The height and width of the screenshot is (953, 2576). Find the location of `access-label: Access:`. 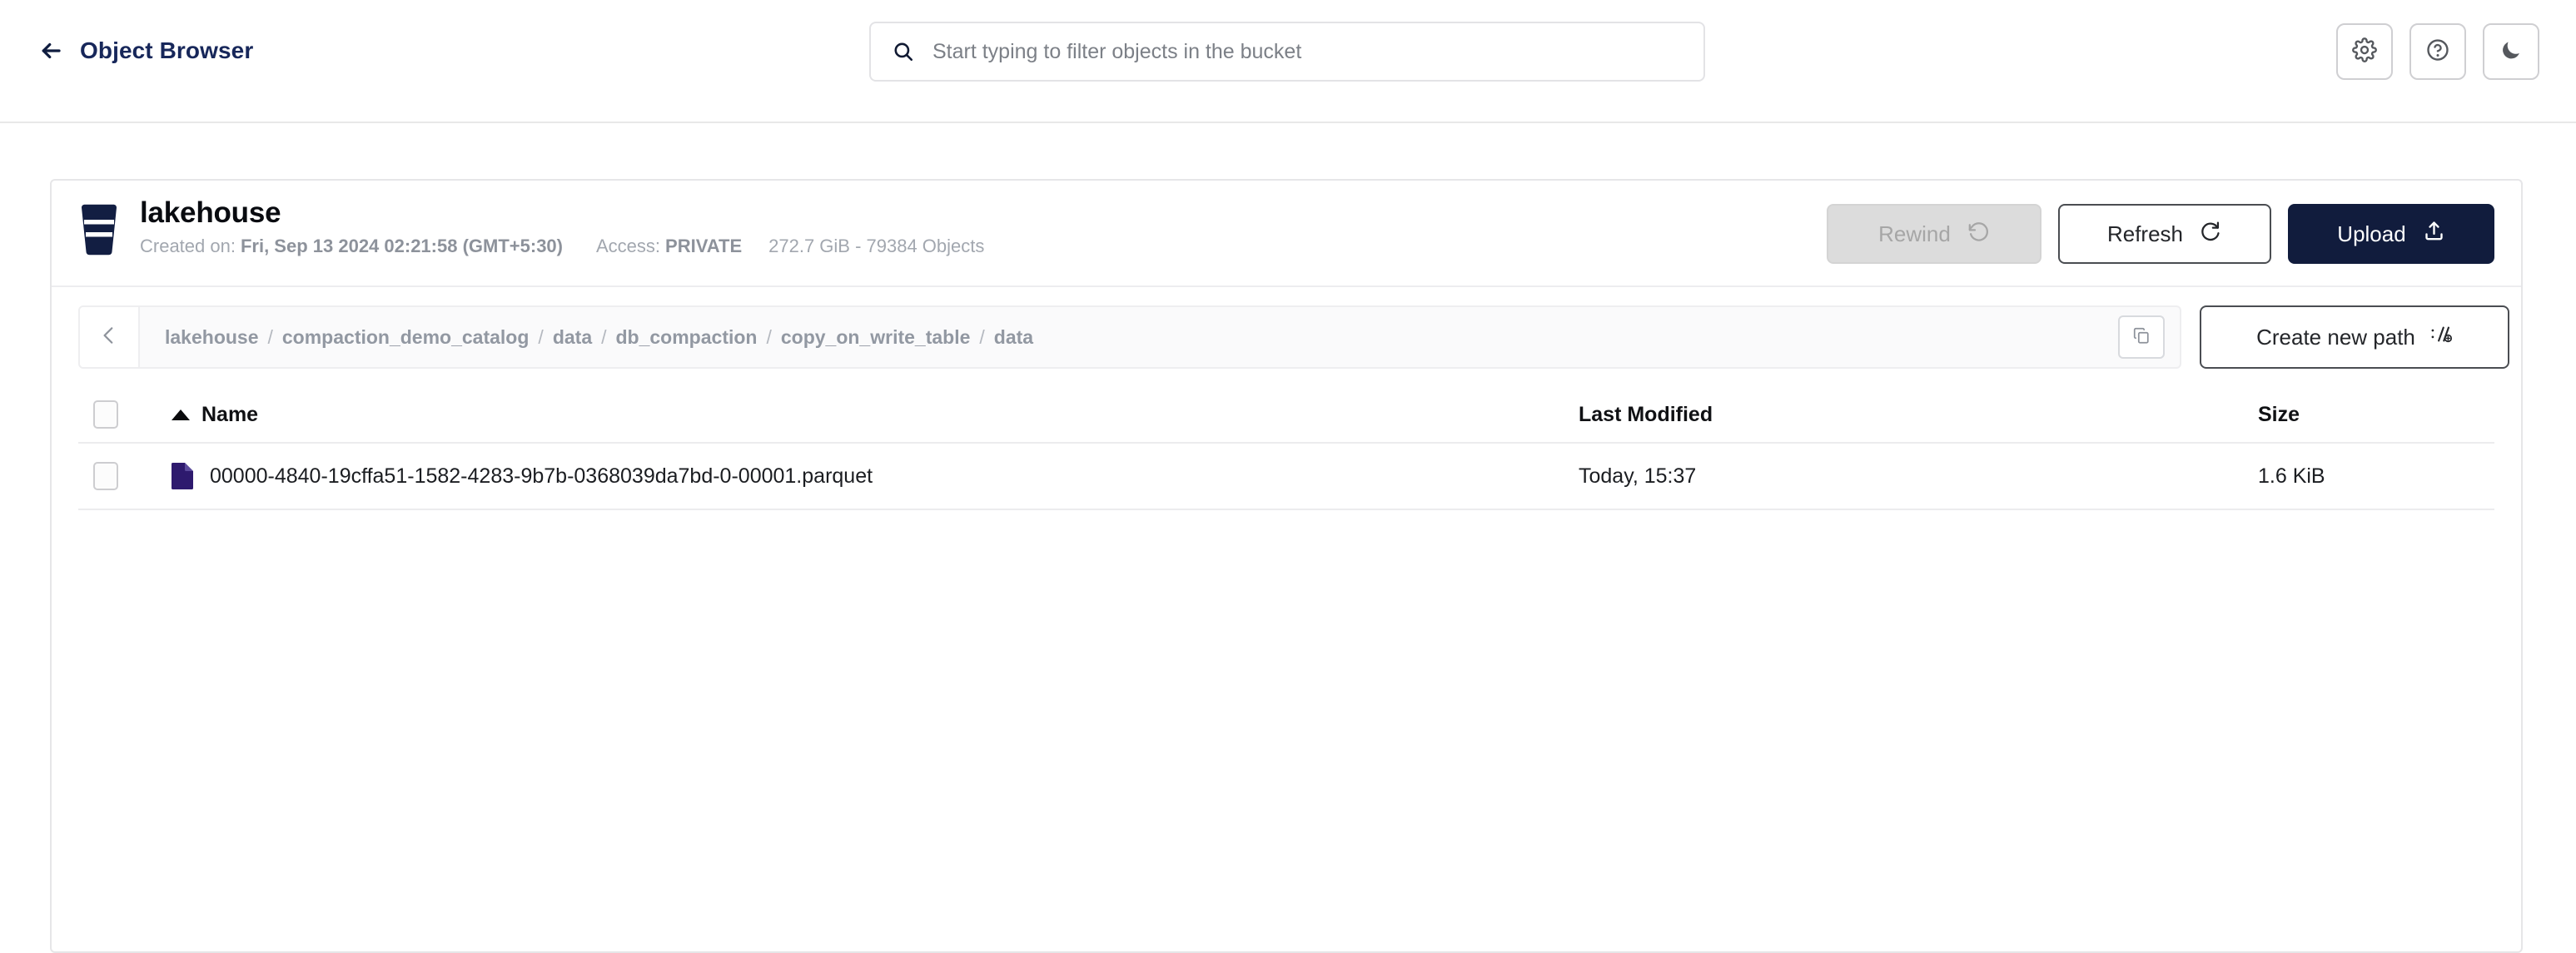

access-label: Access: is located at coordinates (628, 245).